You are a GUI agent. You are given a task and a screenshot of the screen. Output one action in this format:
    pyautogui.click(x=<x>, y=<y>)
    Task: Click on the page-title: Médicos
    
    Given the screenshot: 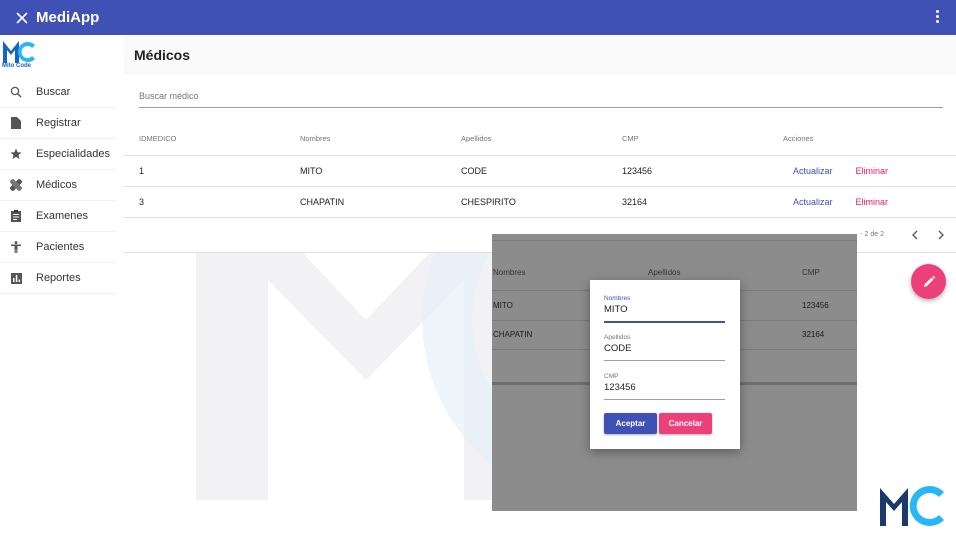 What is the action you would take?
    pyautogui.click(x=162, y=55)
    